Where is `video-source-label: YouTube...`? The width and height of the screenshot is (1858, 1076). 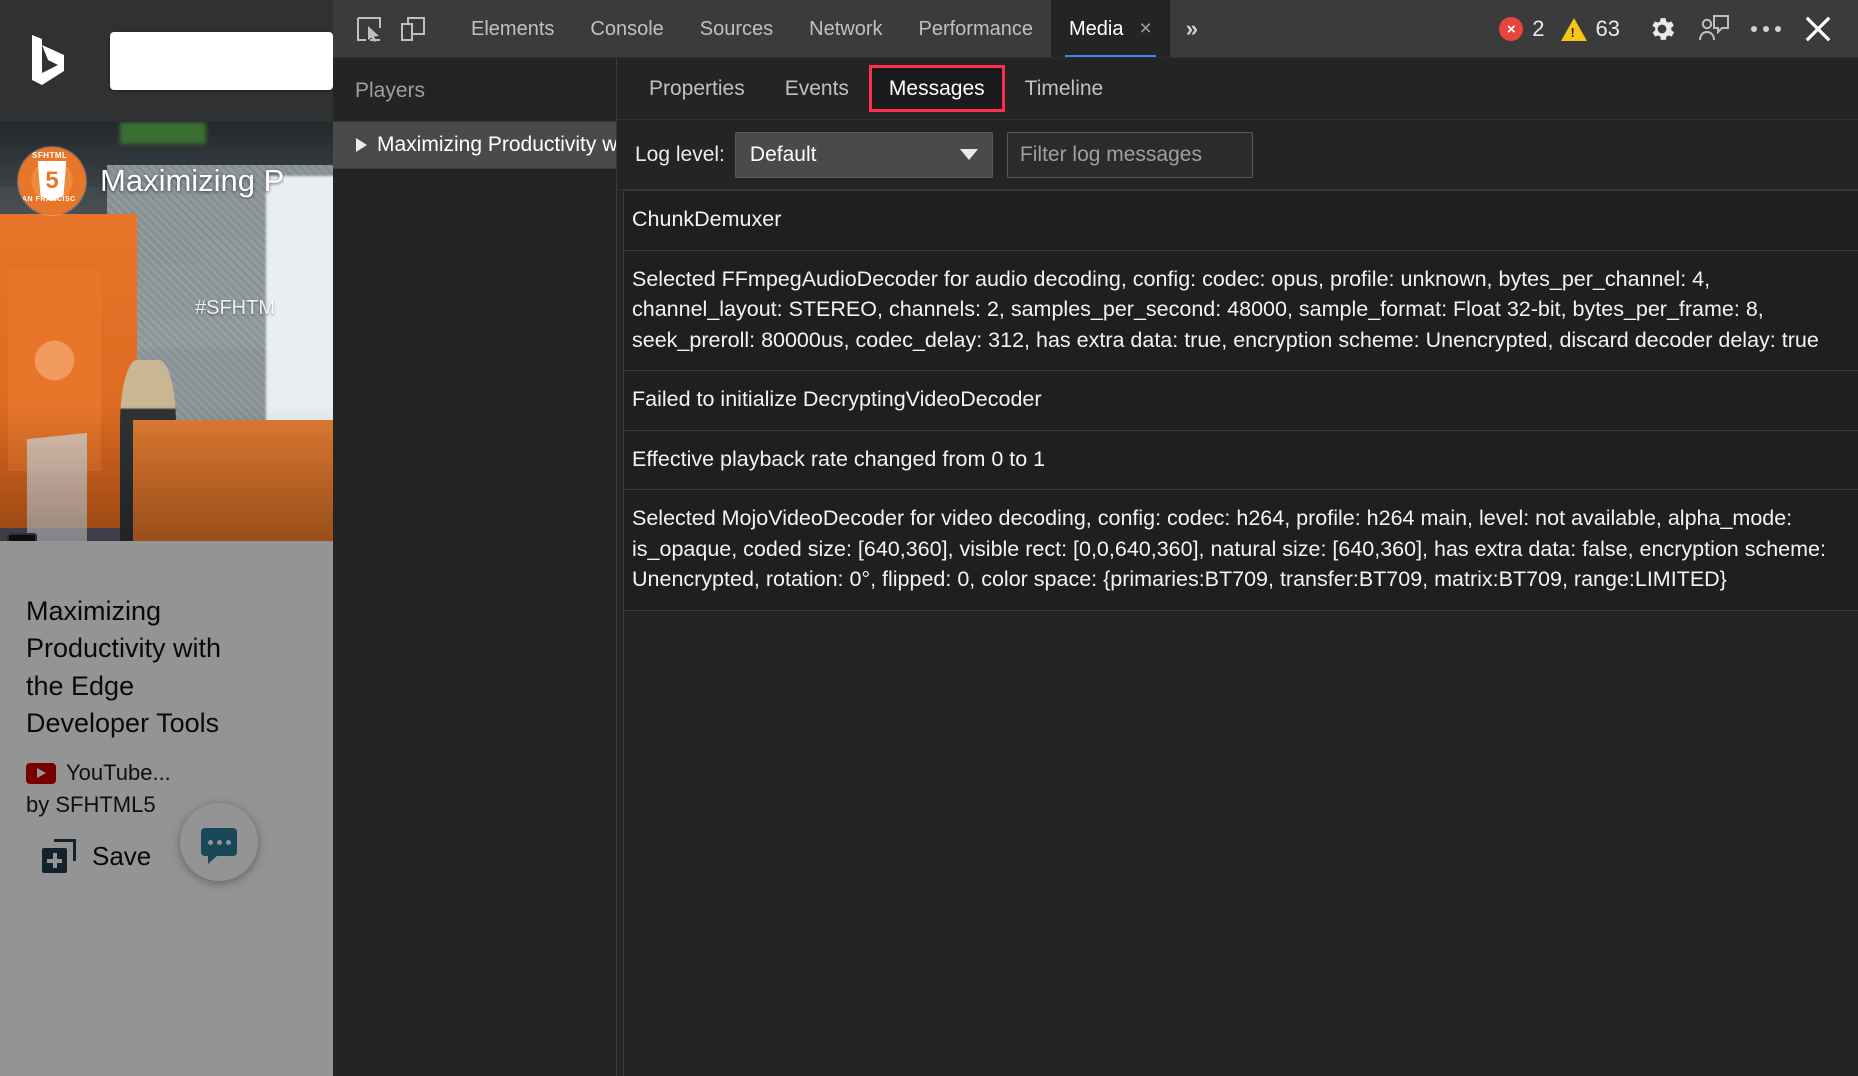 video-source-label: YouTube... is located at coordinates (118, 772).